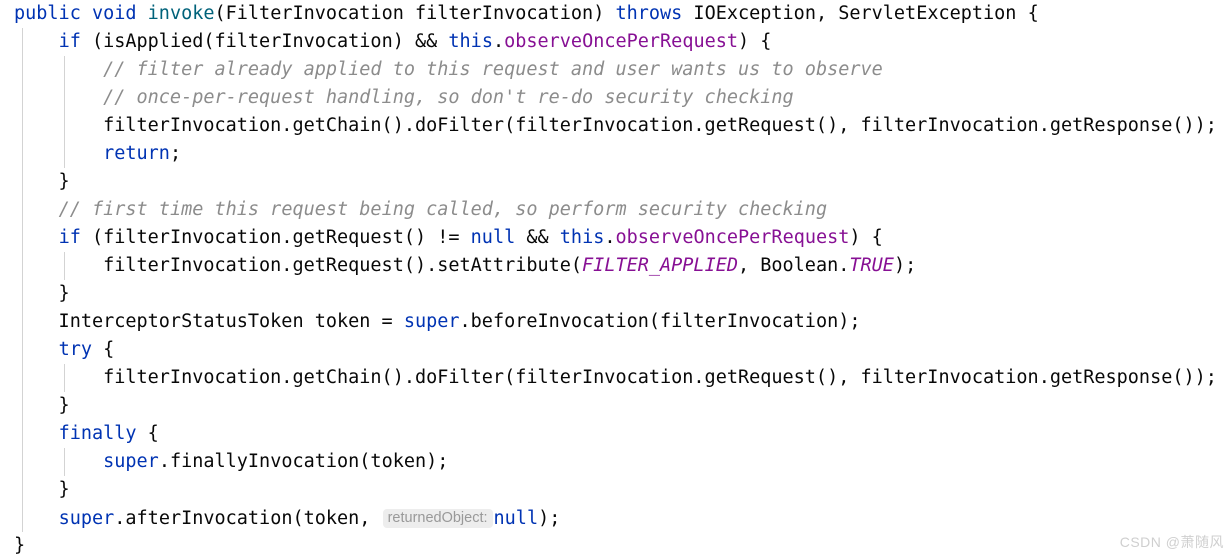 The width and height of the screenshot is (1232, 560). I want to click on keyword-token: public, so click(47, 13).